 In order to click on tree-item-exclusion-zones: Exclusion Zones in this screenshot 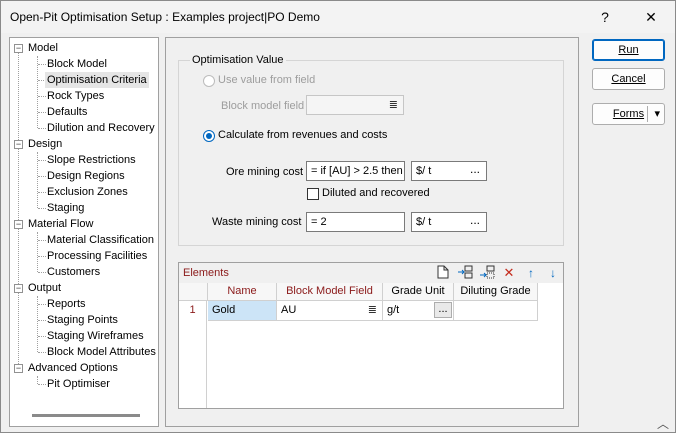, I will do `click(87, 192)`.